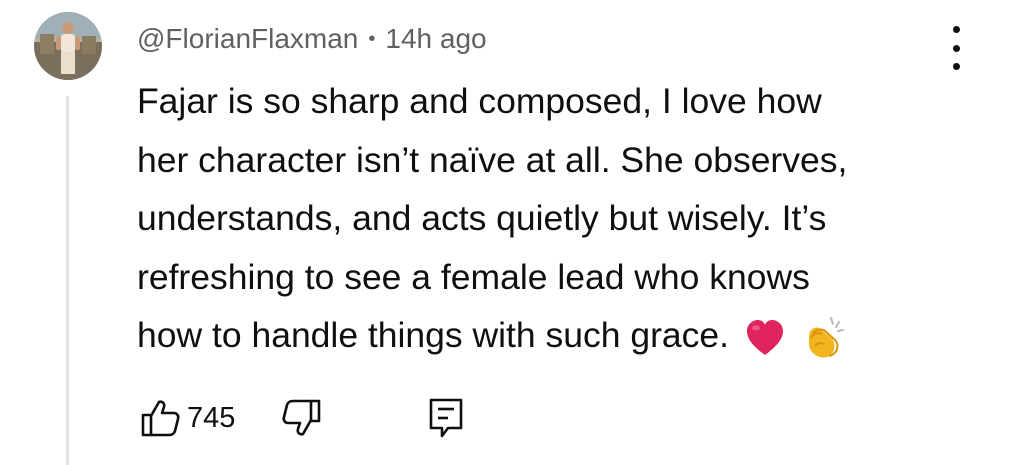  Describe the element at coordinates (435, 39) in the screenshot. I see `comment-timestamp: 14h ago` at that location.